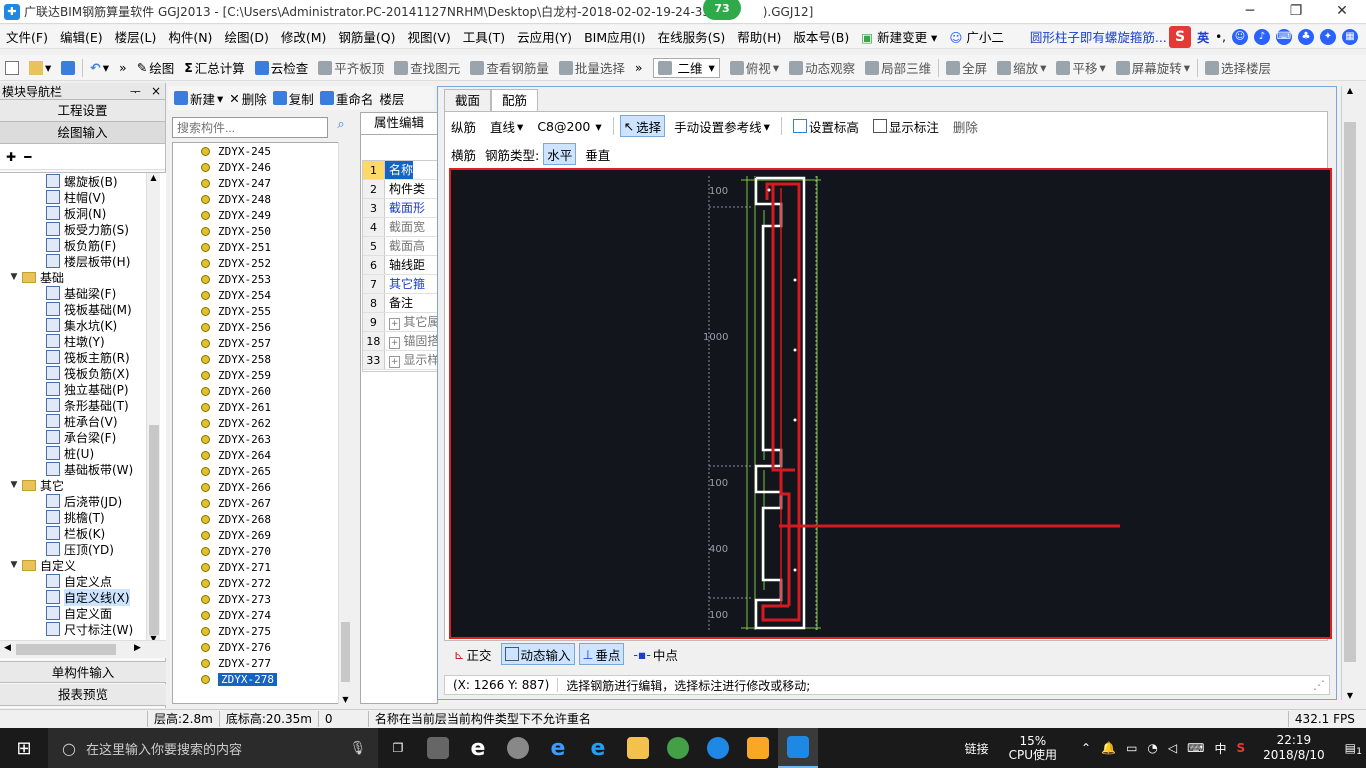 This screenshot has height=768, width=1366. What do you see at coordinates (1262, 37) in the screenshot?
I see `mic-icon: ♪` at bounding box center [1262, 37].